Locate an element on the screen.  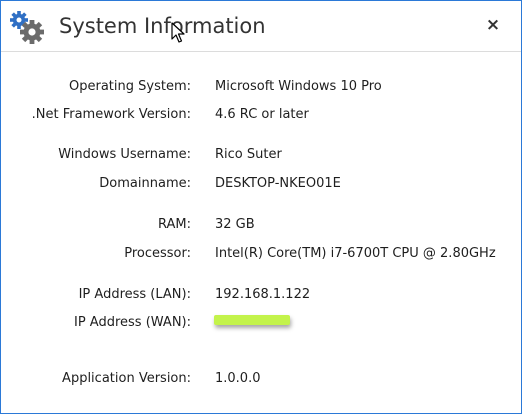
ip-wan-label: IP Address (WAN): is located at coordinates (132, 322).